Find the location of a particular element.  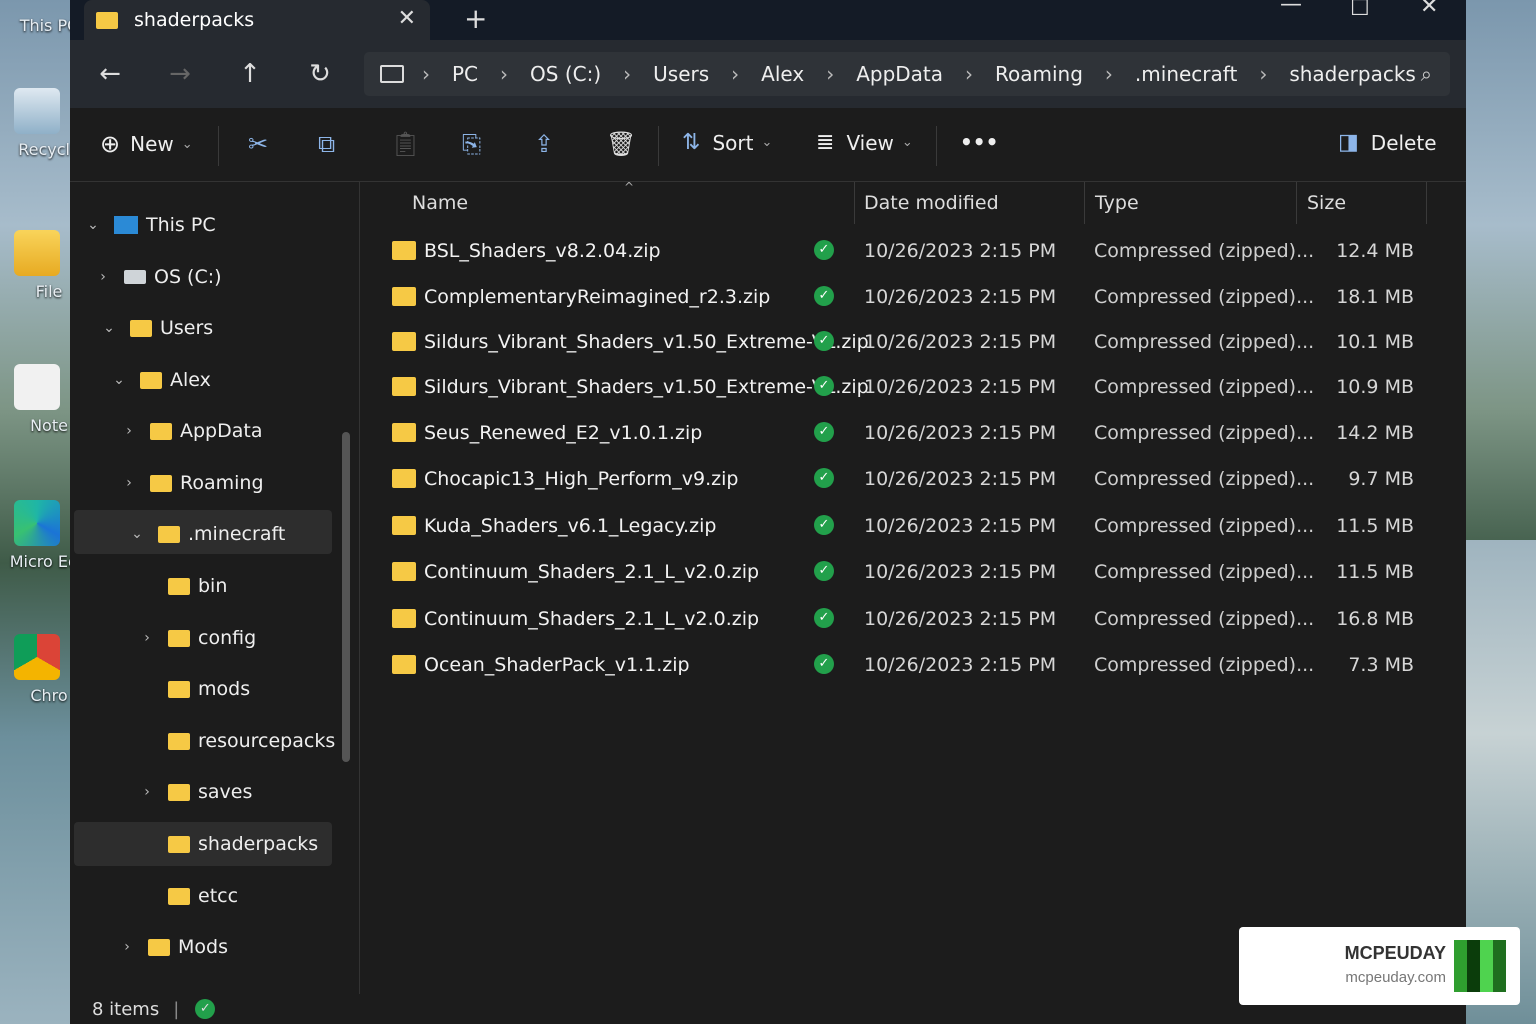

delete-icon: 🗑︎ is located at coordinates (621, 144).